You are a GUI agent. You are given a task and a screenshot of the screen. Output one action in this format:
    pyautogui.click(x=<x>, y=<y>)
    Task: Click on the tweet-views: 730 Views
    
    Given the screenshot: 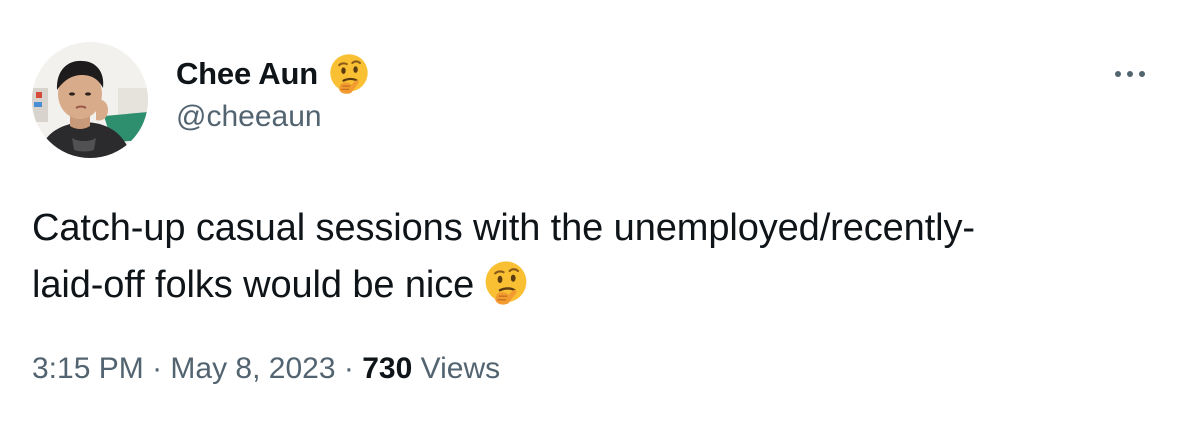 What is the action you would take?
    pyautogui.click(x=431, y=368)
    